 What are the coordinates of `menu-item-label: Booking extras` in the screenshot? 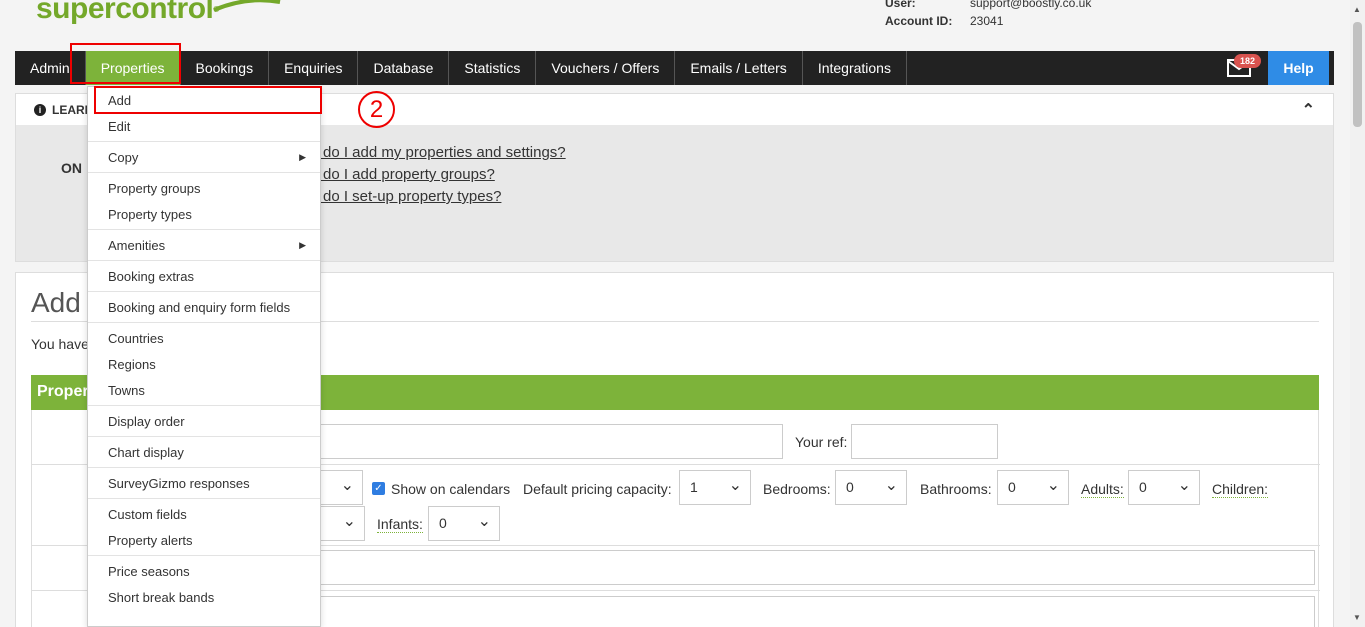 It's located at (151, 276).